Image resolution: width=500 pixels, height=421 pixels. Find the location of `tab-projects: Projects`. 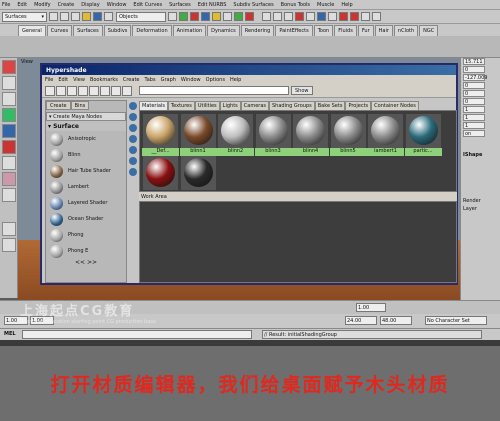

tab-projects: Projects is located at coordinates (358, 105).